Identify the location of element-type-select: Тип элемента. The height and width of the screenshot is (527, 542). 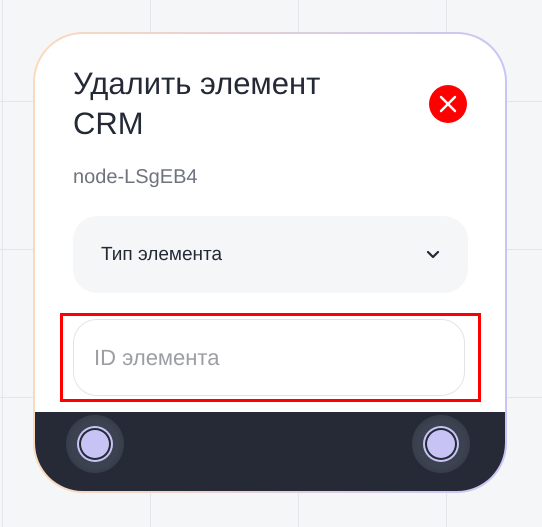
(270, 254).